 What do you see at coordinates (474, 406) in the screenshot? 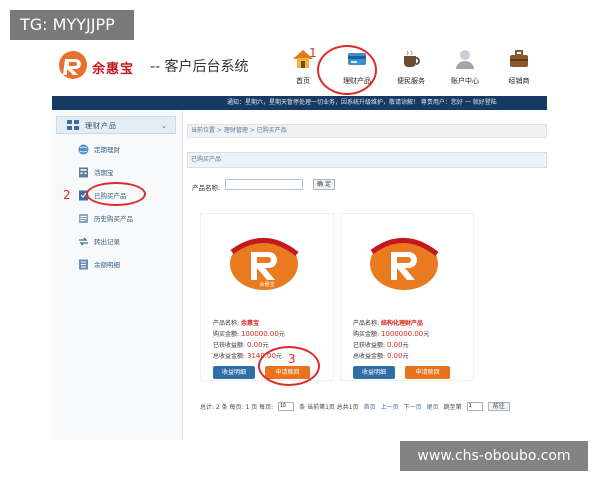
I see `jump-page-input` at bounding box center [474, 406].